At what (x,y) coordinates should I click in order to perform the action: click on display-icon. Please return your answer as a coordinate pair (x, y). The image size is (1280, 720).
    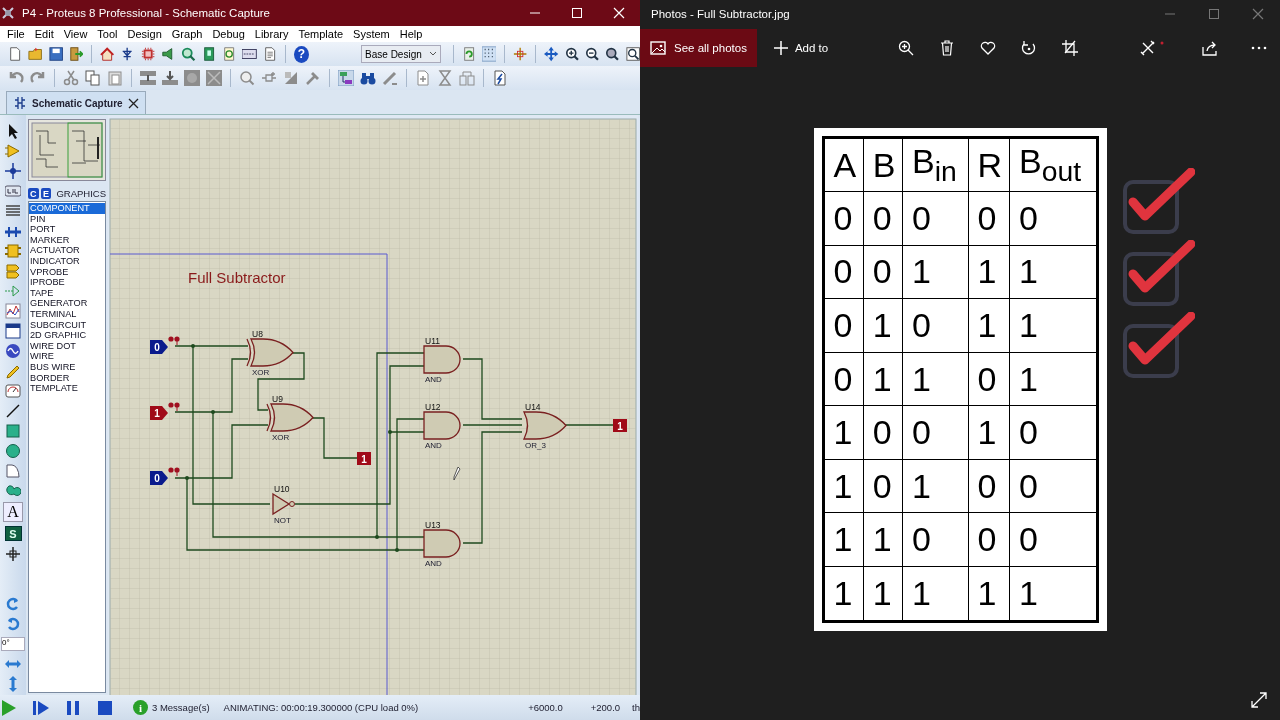
    Looking at the image, I should click on (249, 54).